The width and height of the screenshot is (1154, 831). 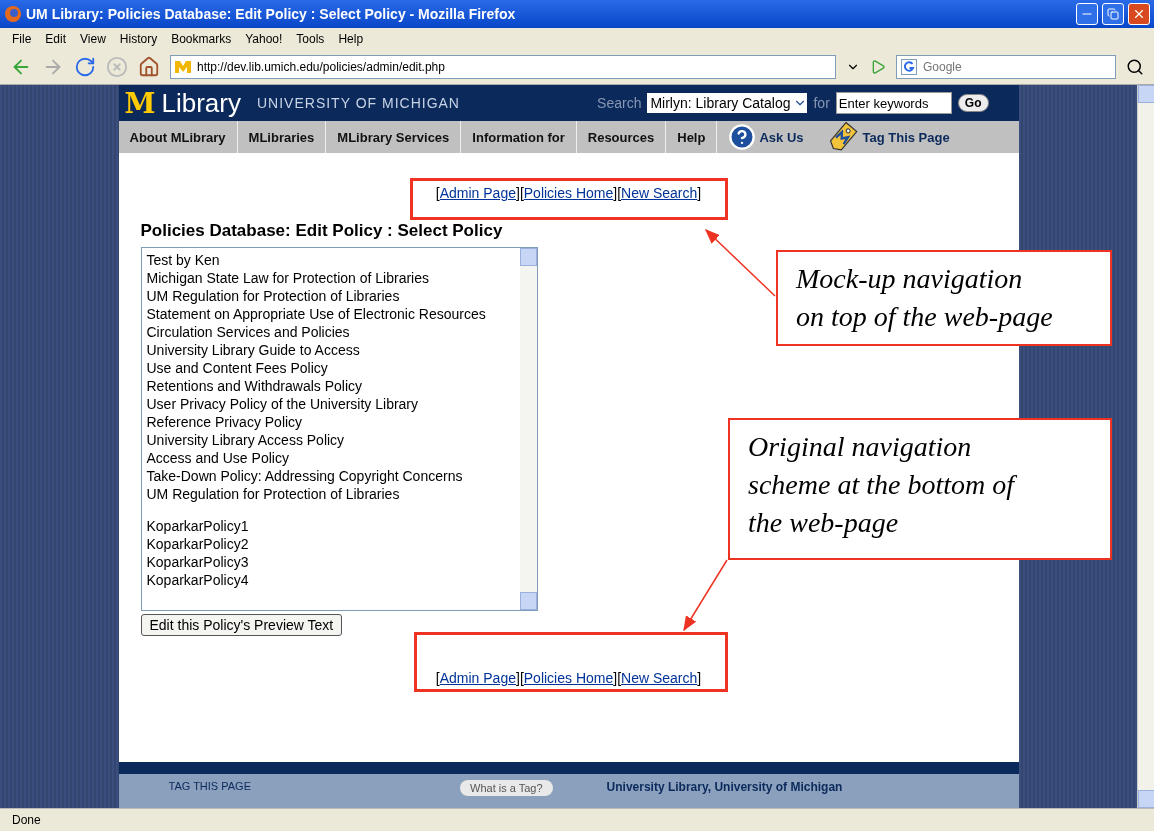 What do you see at coordinates (519, 137) in the screenshot?
I see `nav-tab: Information for` at bounding box center [519, 137].